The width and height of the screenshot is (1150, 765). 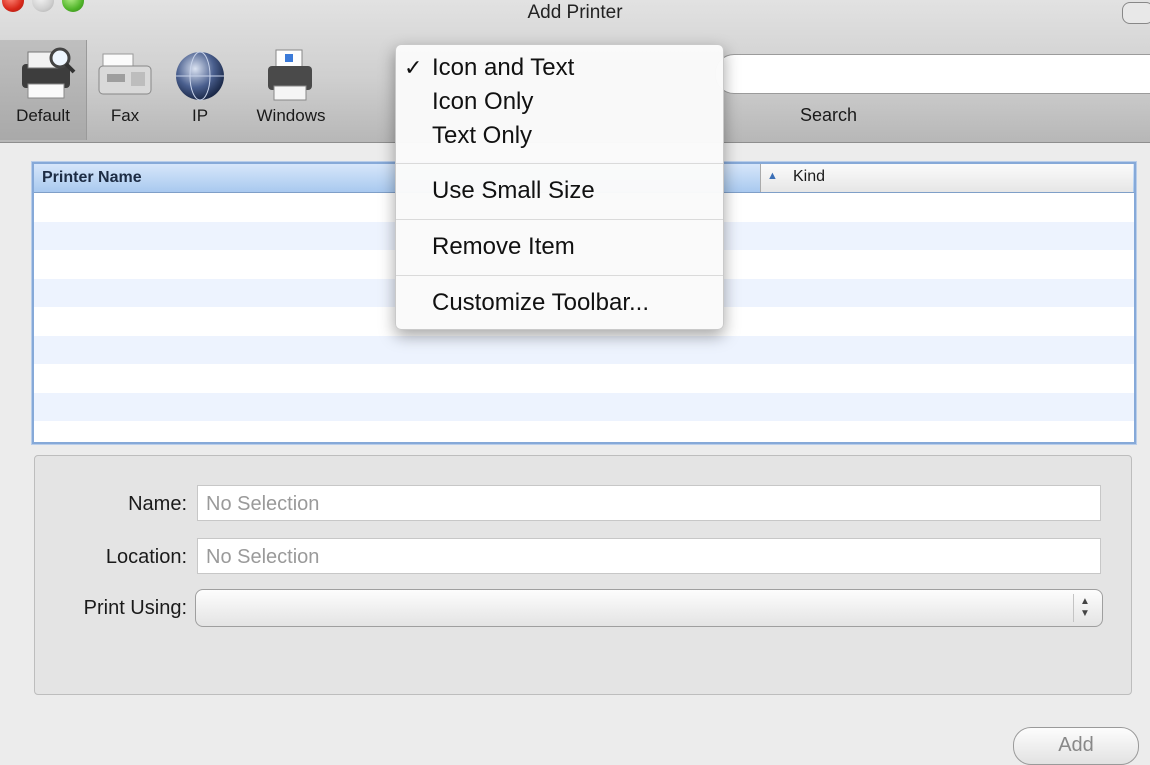 What do you see at coordinates (649, 608) in the screenshot?
I see `print-using-popup: ▲ ▼` at bounding box center [649, 608].